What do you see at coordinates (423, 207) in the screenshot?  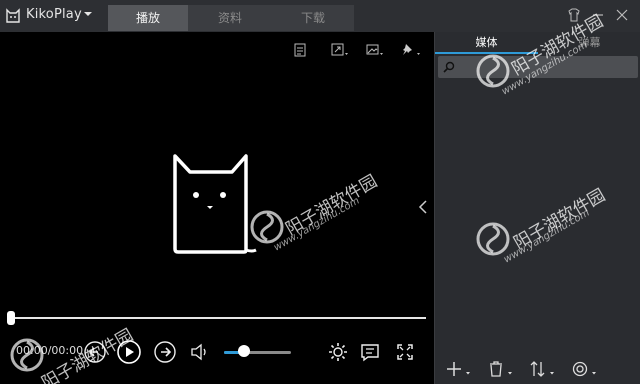 I see `collapse-panel-icon` at bounding box center [423, 207].